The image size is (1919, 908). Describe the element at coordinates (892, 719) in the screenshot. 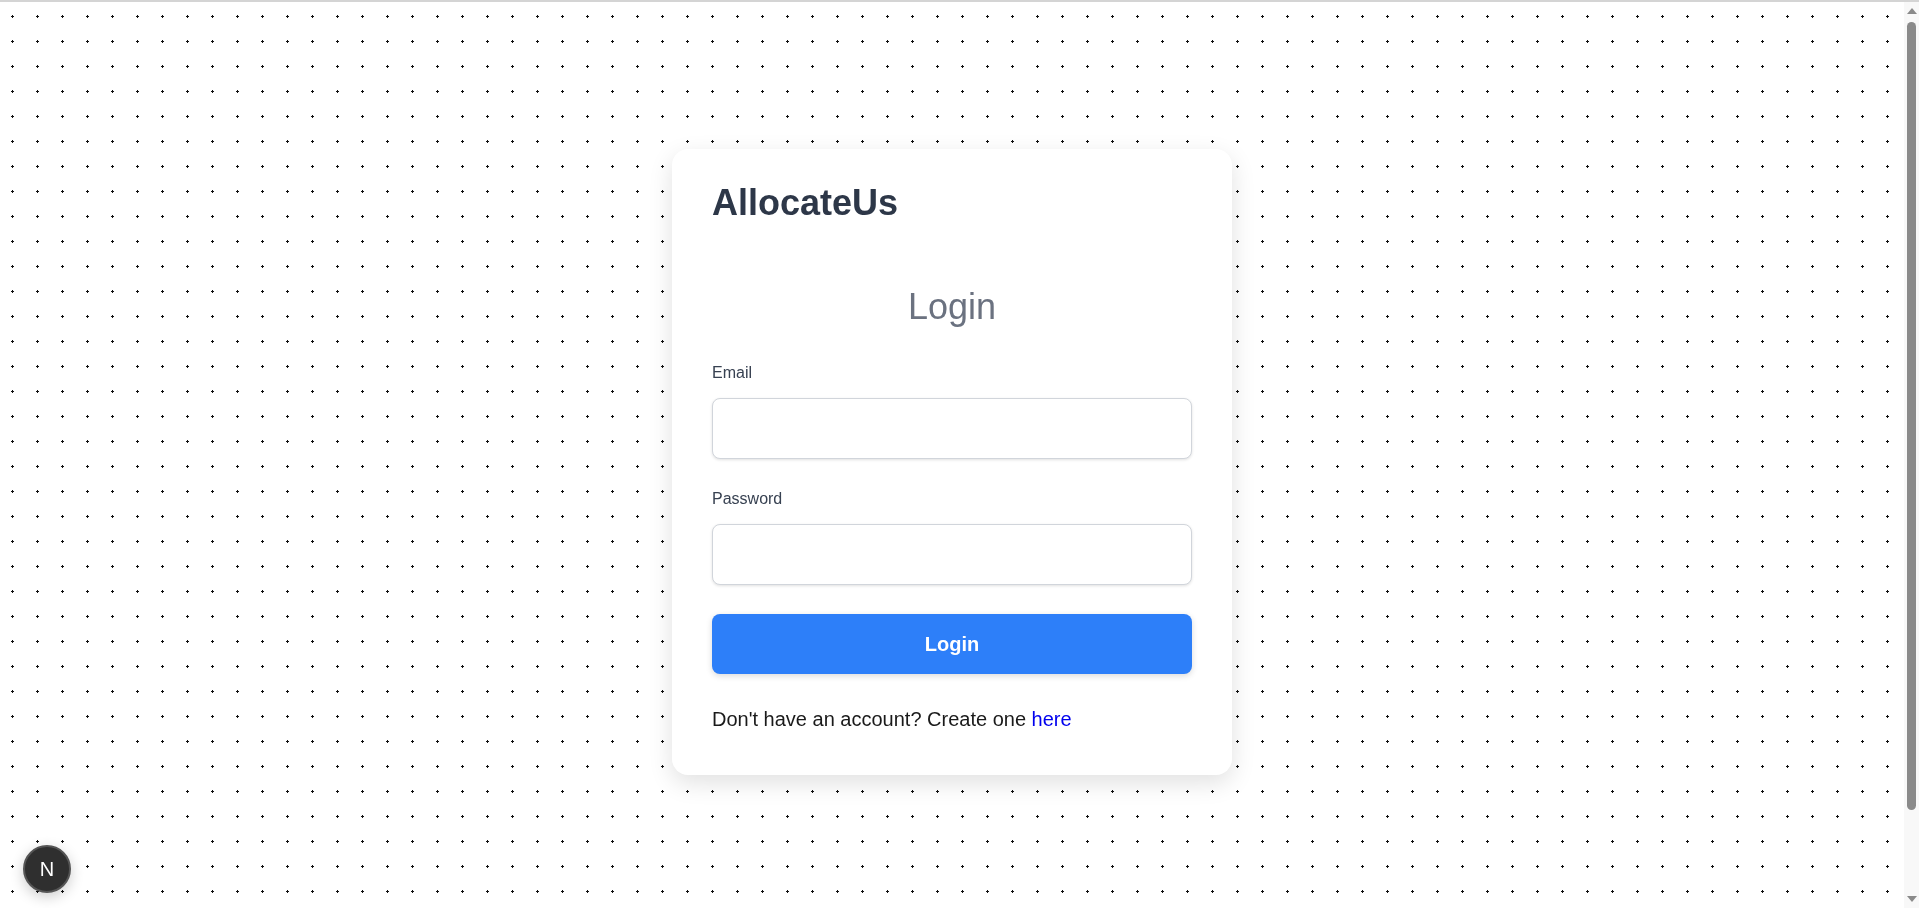

I see `signup-prompt: Don't have an account? Create one here` at that location.